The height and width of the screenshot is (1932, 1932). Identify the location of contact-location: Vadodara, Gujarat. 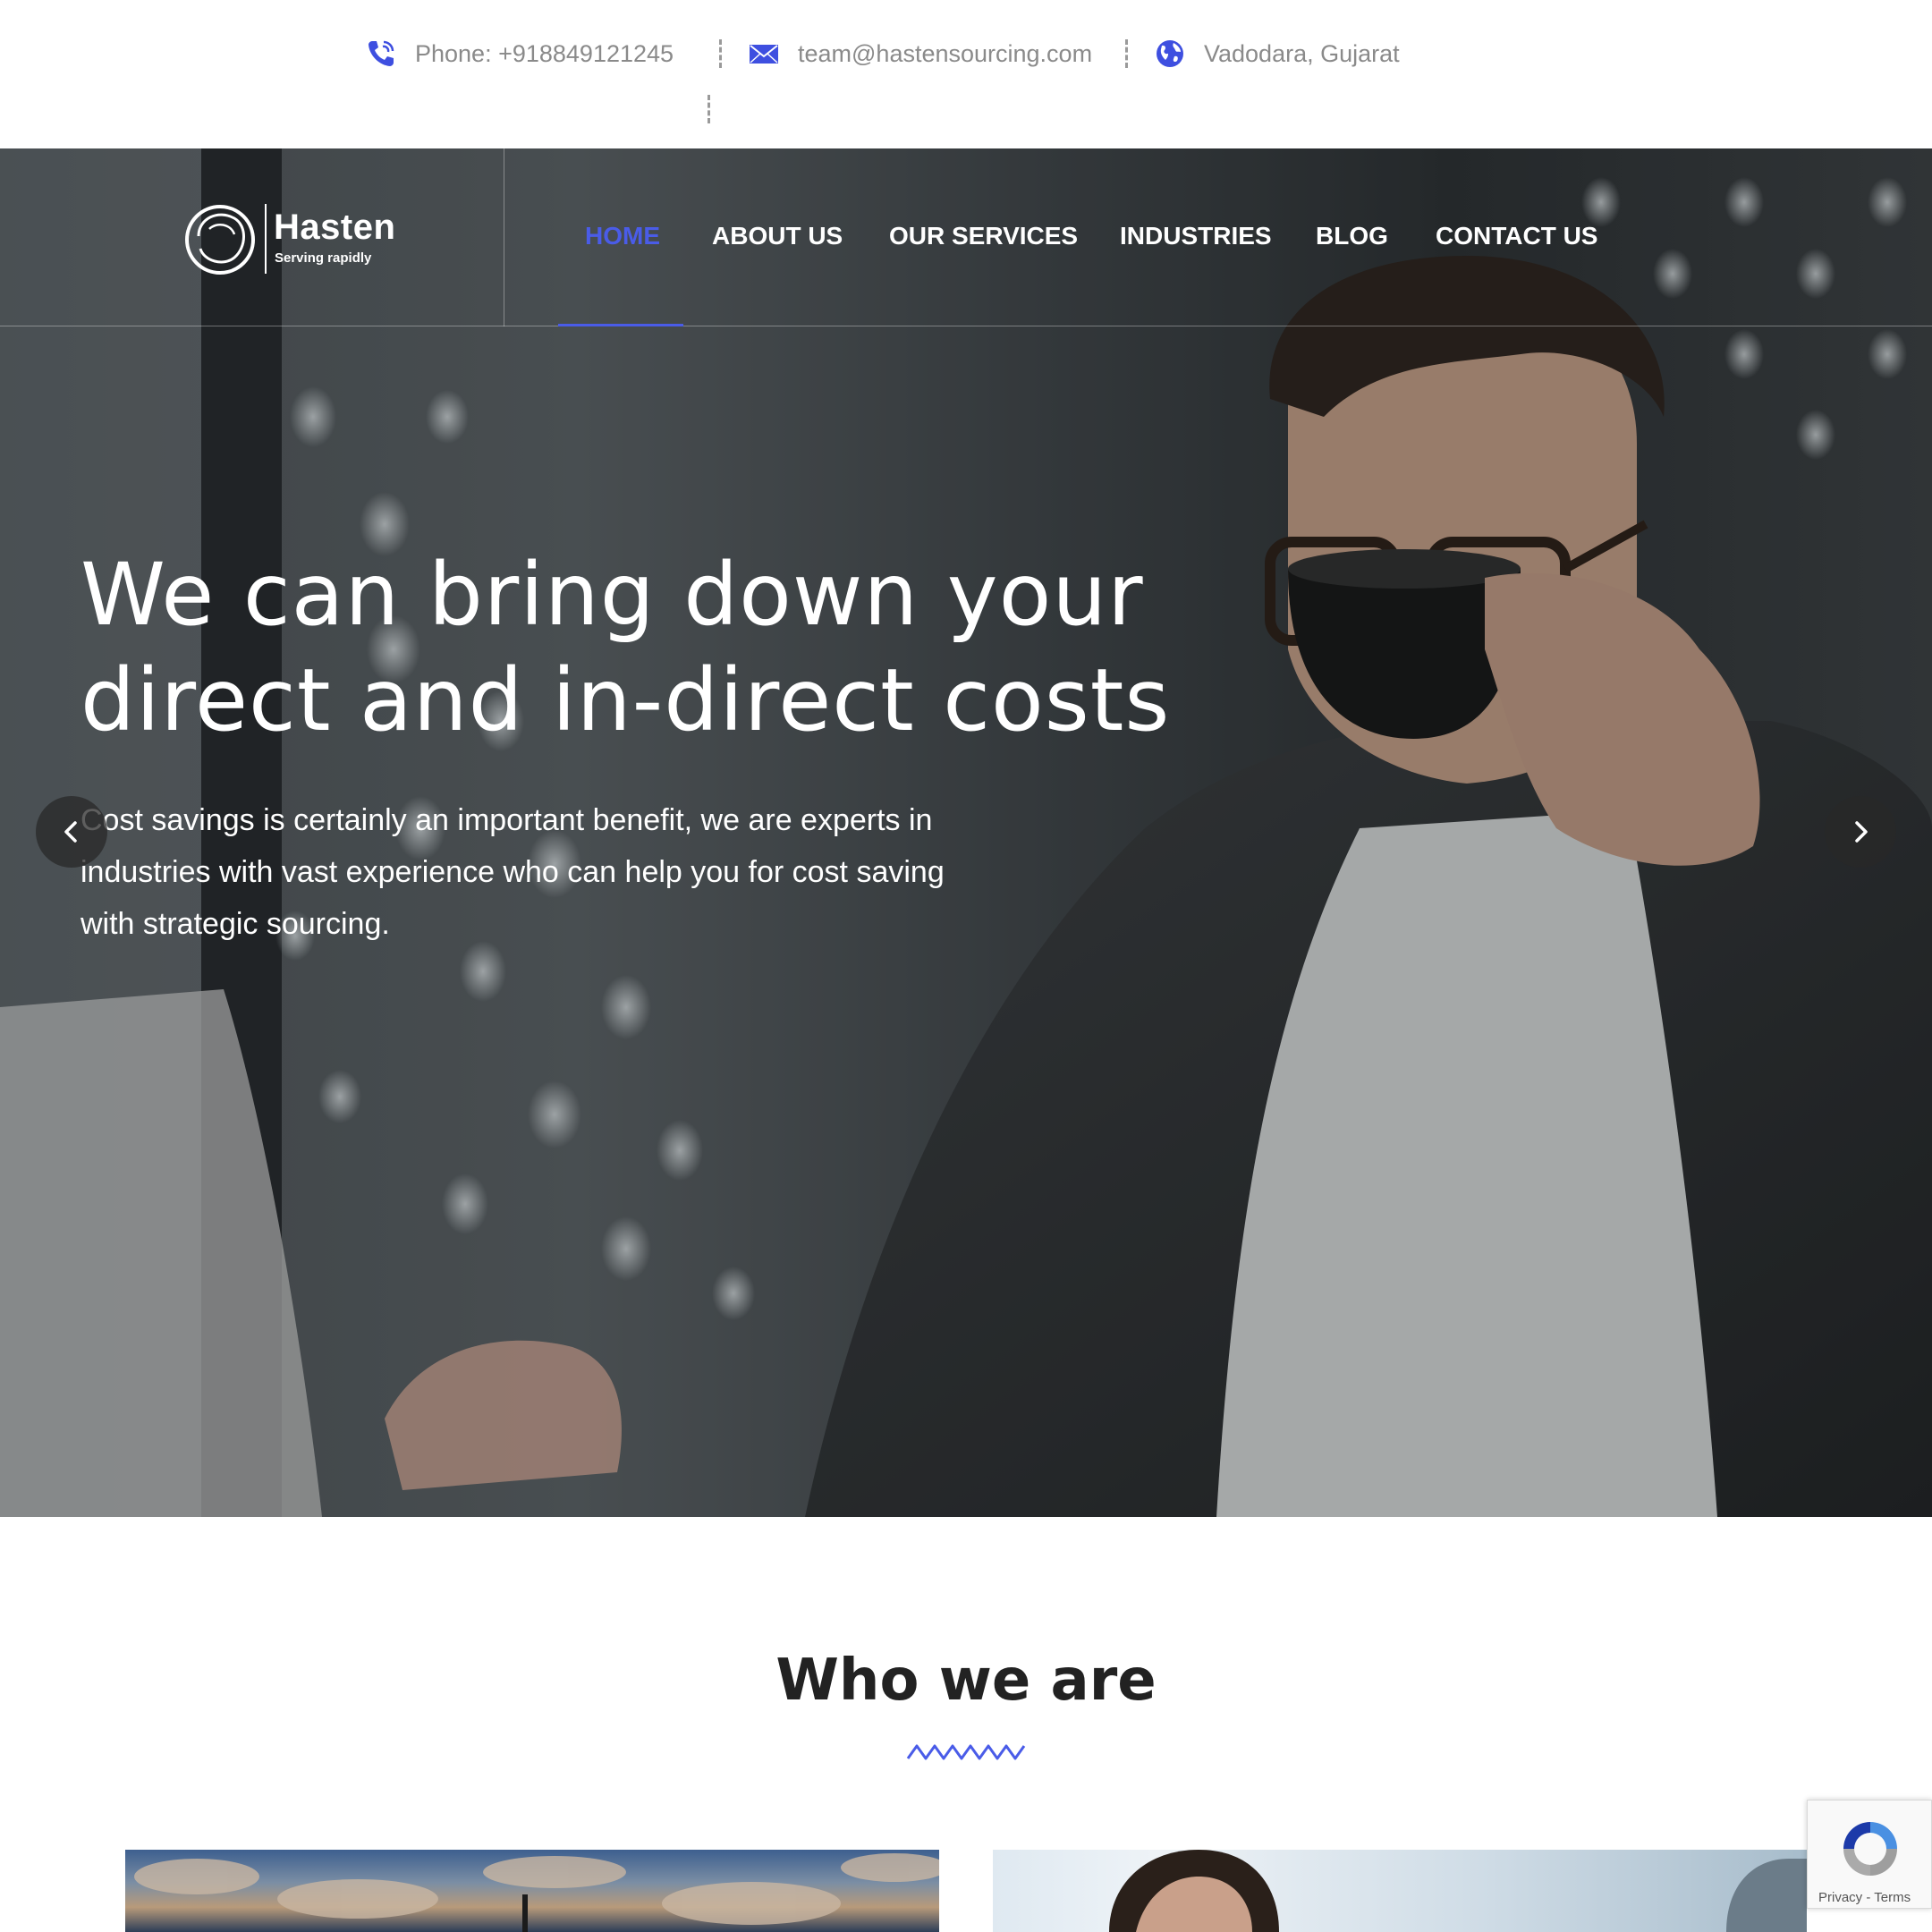
(1277, 54).